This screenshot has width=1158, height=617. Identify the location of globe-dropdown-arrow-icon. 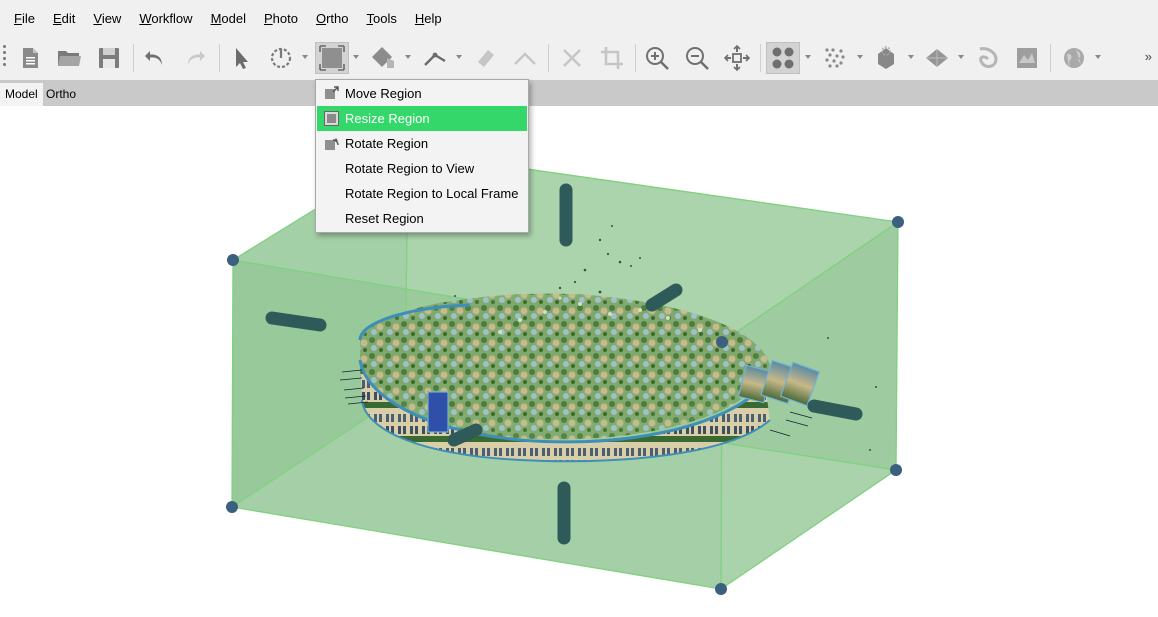
(1098, 57).